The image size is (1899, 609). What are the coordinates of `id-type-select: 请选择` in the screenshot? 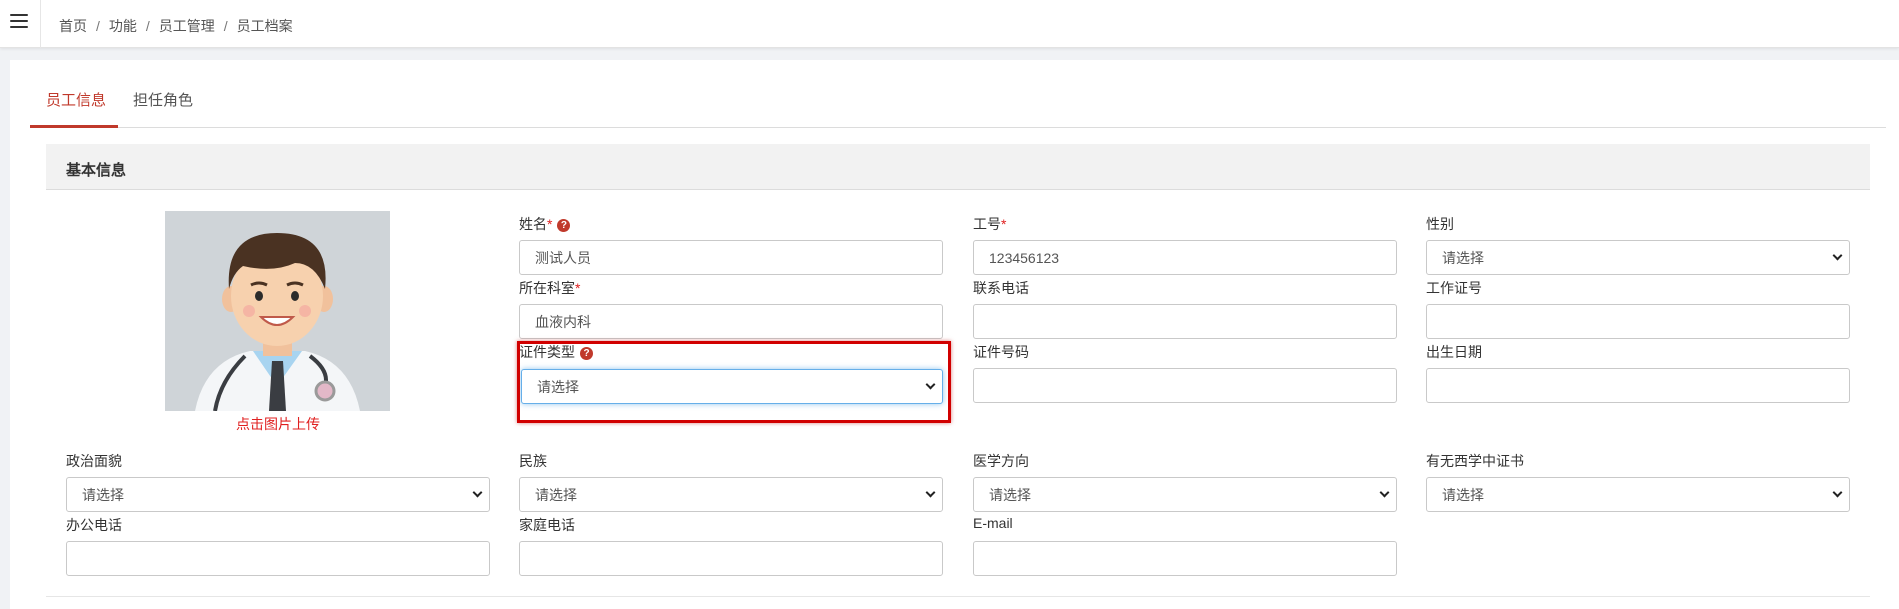 It's located at (732, 386).